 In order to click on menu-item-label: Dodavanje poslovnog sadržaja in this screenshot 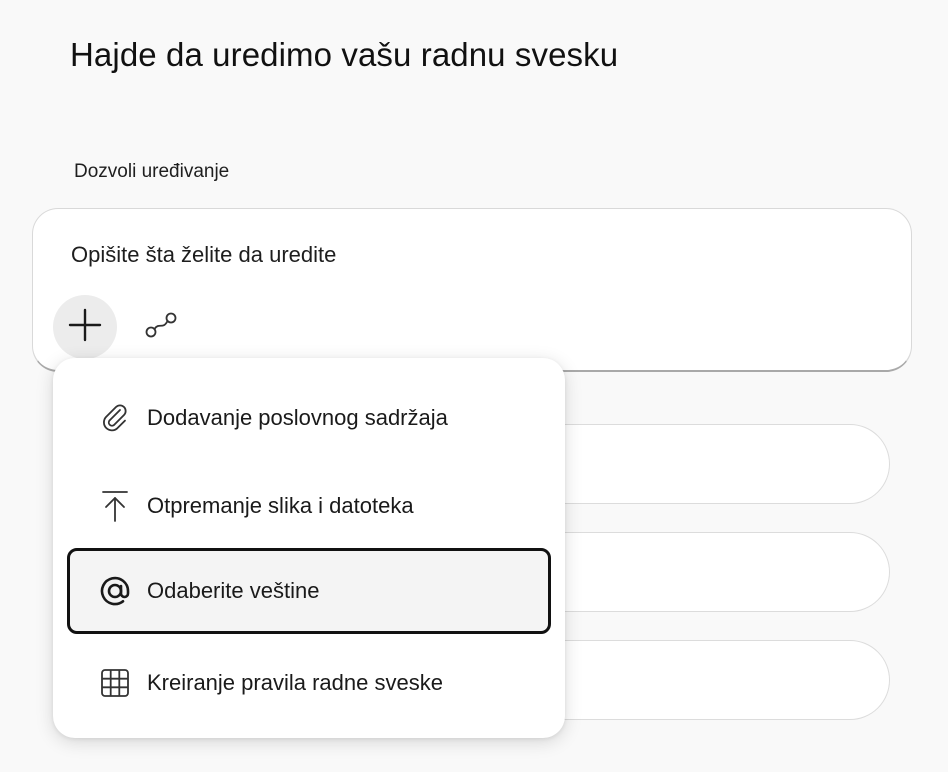, I will do `click(297, 417)`.